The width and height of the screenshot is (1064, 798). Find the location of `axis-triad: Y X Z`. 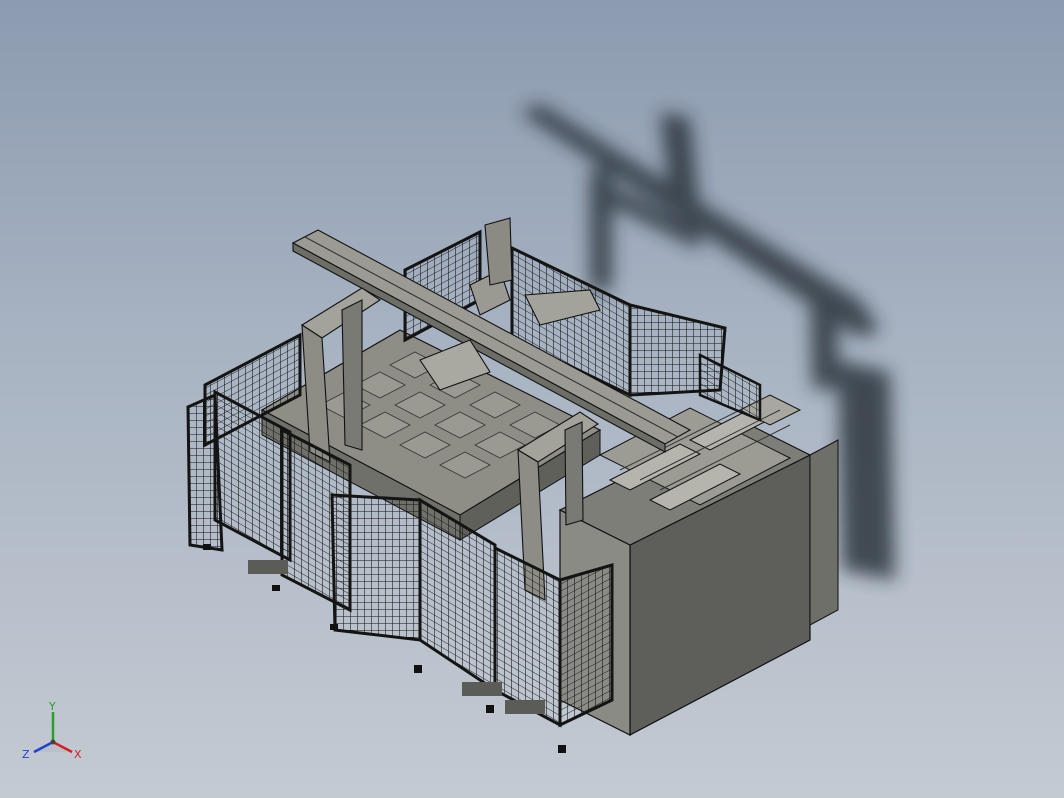

axis-triad: Y X Z is located at coordinates (52, 730).